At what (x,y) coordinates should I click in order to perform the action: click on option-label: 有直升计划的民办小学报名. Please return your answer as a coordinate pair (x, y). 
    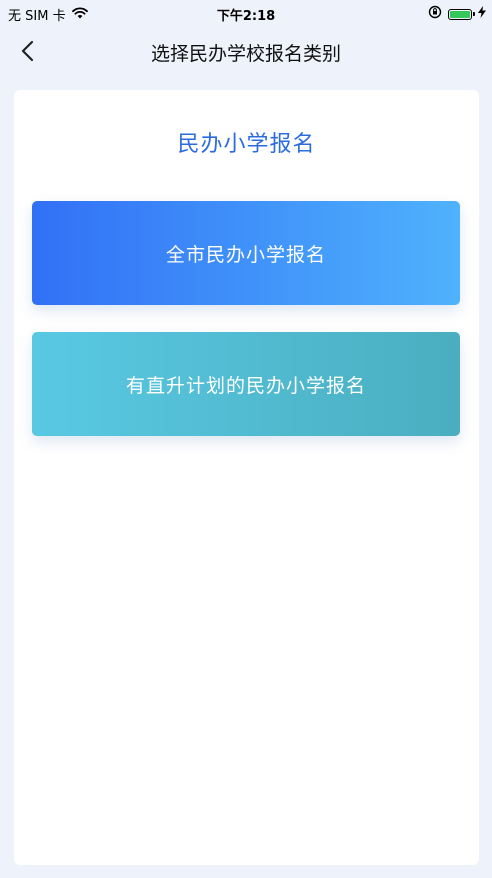
    Looking at the image, I should click on (245, 385).